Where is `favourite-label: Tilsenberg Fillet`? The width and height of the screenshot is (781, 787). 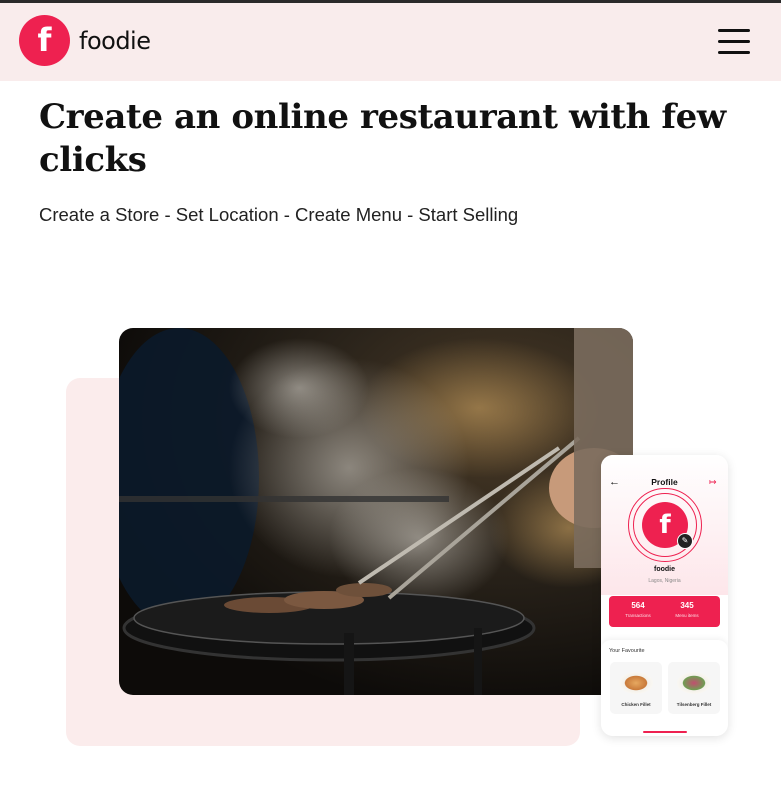
favourite-label: Tilsenberg Fillet is located at coordinates (694, 704).